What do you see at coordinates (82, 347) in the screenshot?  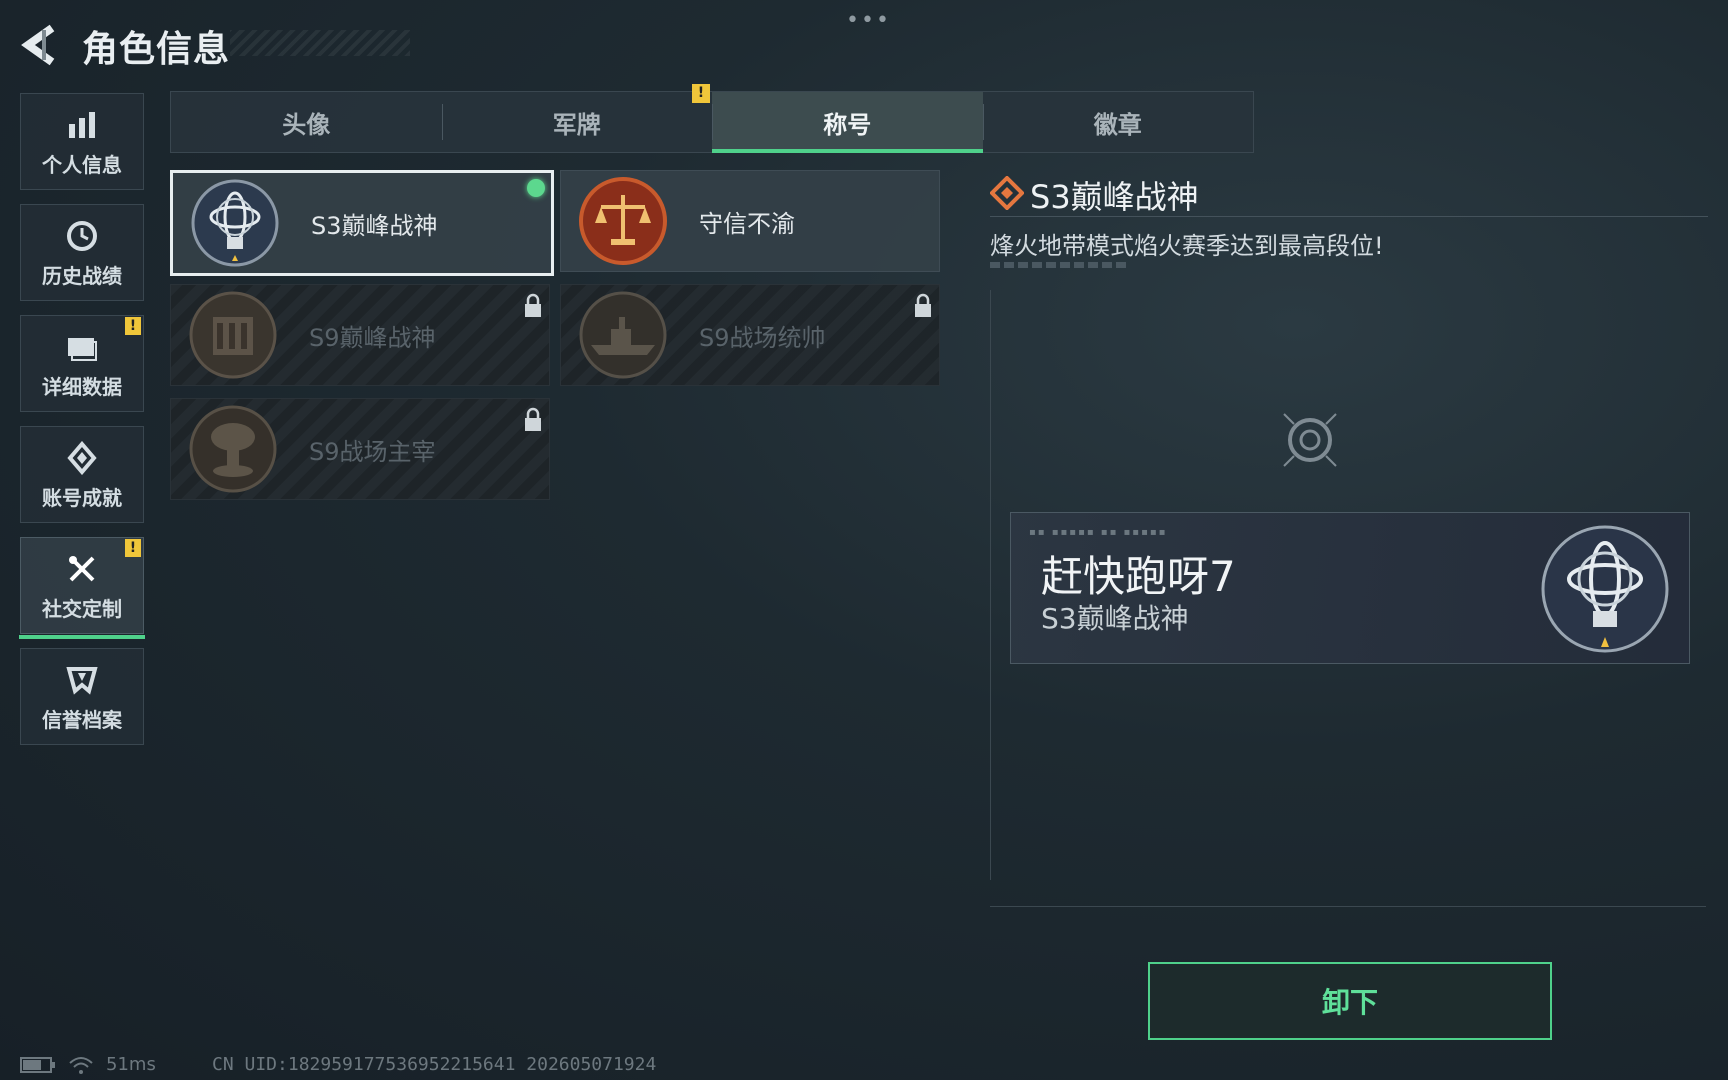 I see `folder-icon` at bounding box center [82, 347].